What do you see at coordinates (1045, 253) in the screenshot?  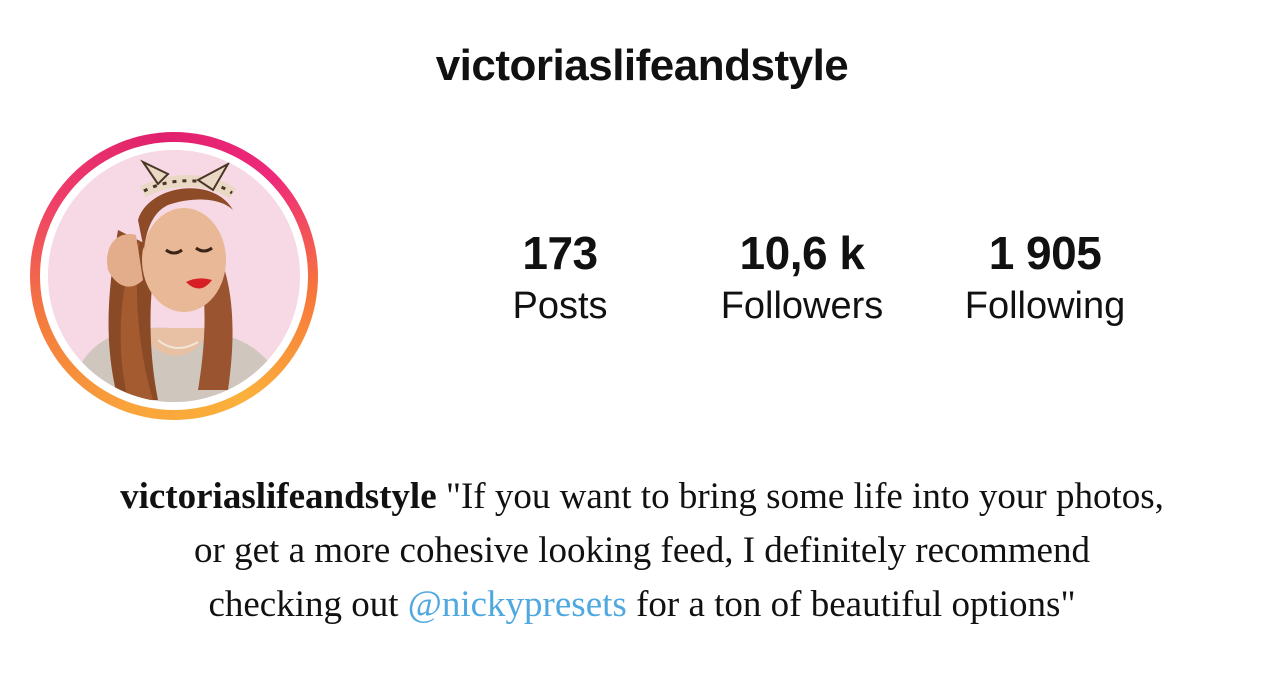 I see `following-count: 1 905` at bounding box center [1045, 253].